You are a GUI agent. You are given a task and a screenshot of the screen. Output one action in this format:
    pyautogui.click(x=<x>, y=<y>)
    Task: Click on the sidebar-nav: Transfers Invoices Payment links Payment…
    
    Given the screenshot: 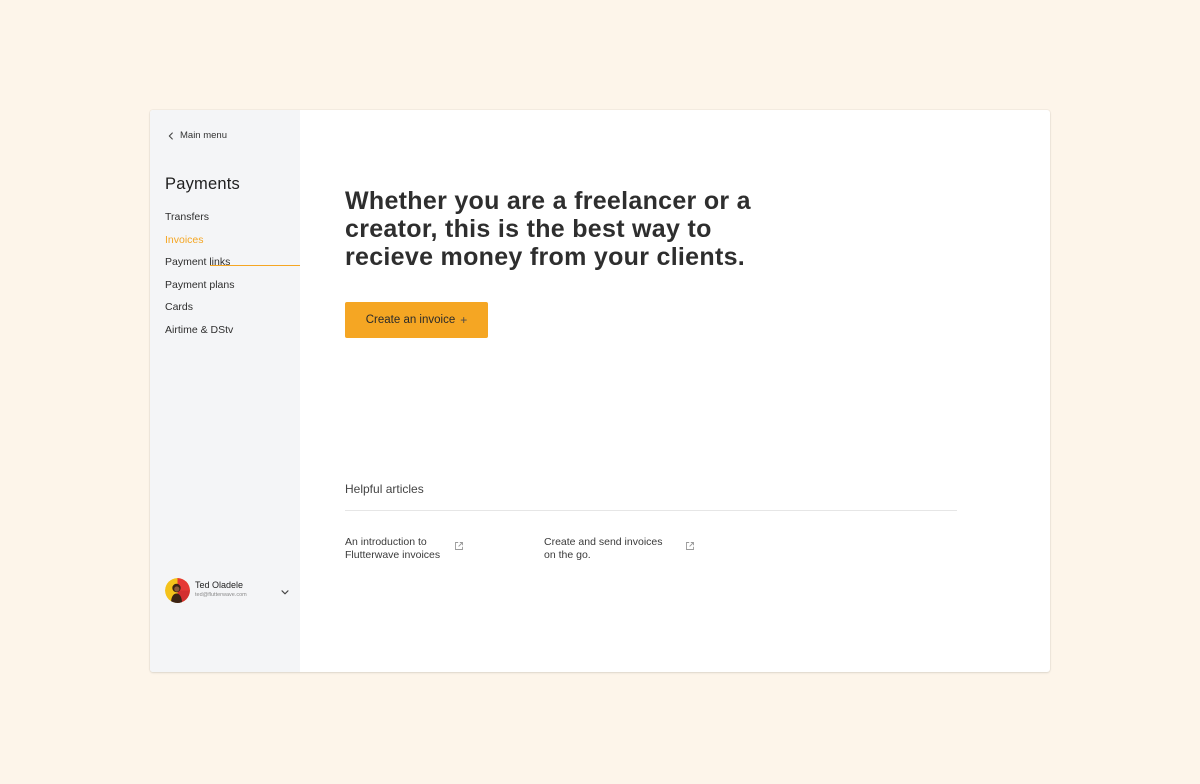 What is the action you would take?
    pyautogui.click(x=232, y=276)
    